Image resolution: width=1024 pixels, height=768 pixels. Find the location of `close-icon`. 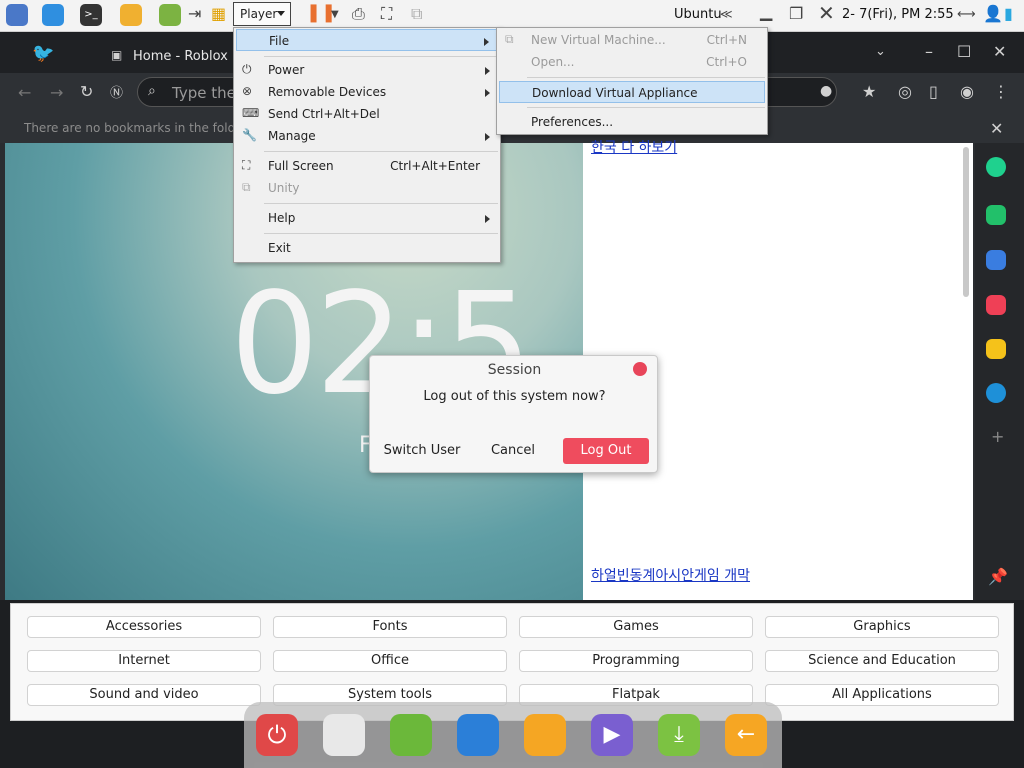

close-icon is located at coordinates (640, 369).